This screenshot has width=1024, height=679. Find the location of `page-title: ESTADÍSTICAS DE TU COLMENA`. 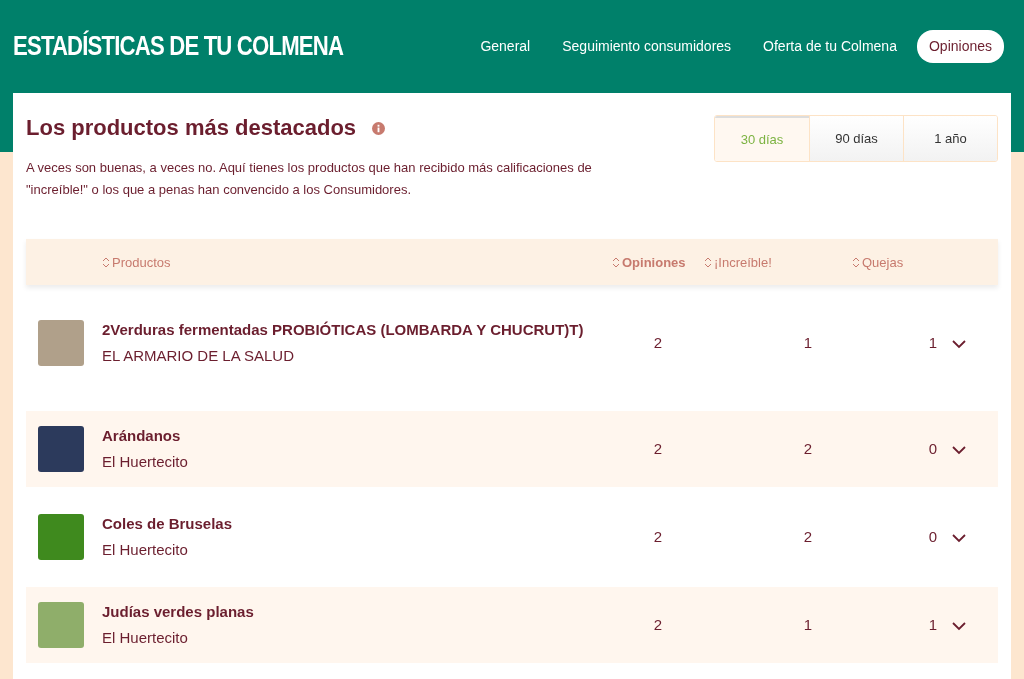

page-title: ESTADÍSTICAS DE TU COLMENA is located at coordinates (178, 46).